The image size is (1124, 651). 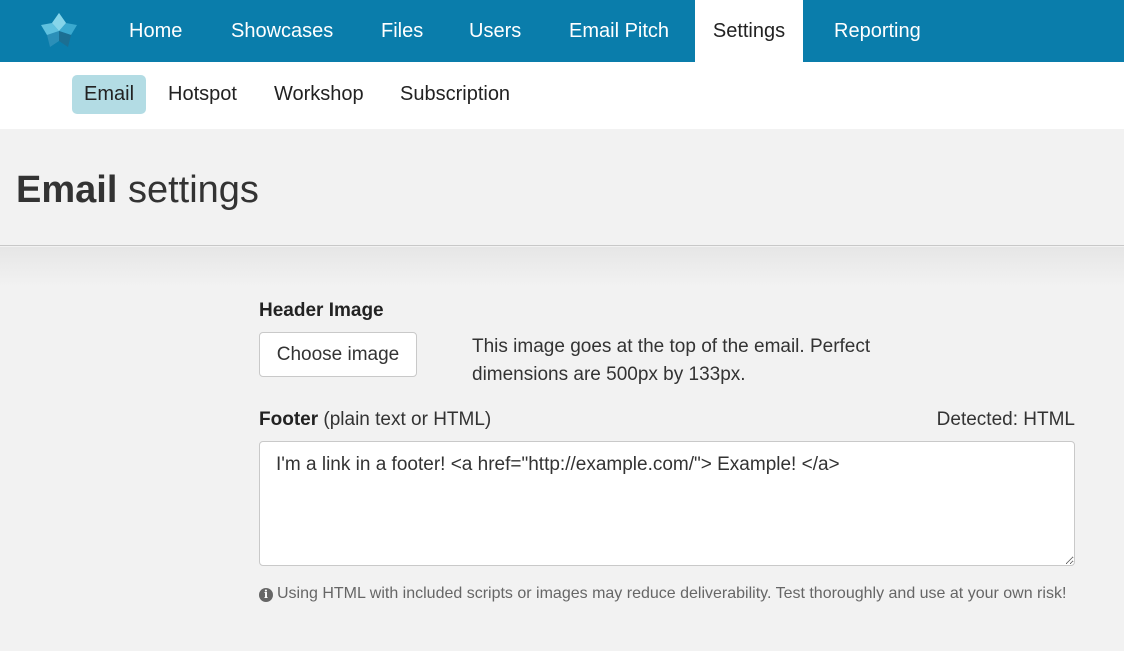 I want to click on page-title-rest: settings, so click(x=193, y=190).